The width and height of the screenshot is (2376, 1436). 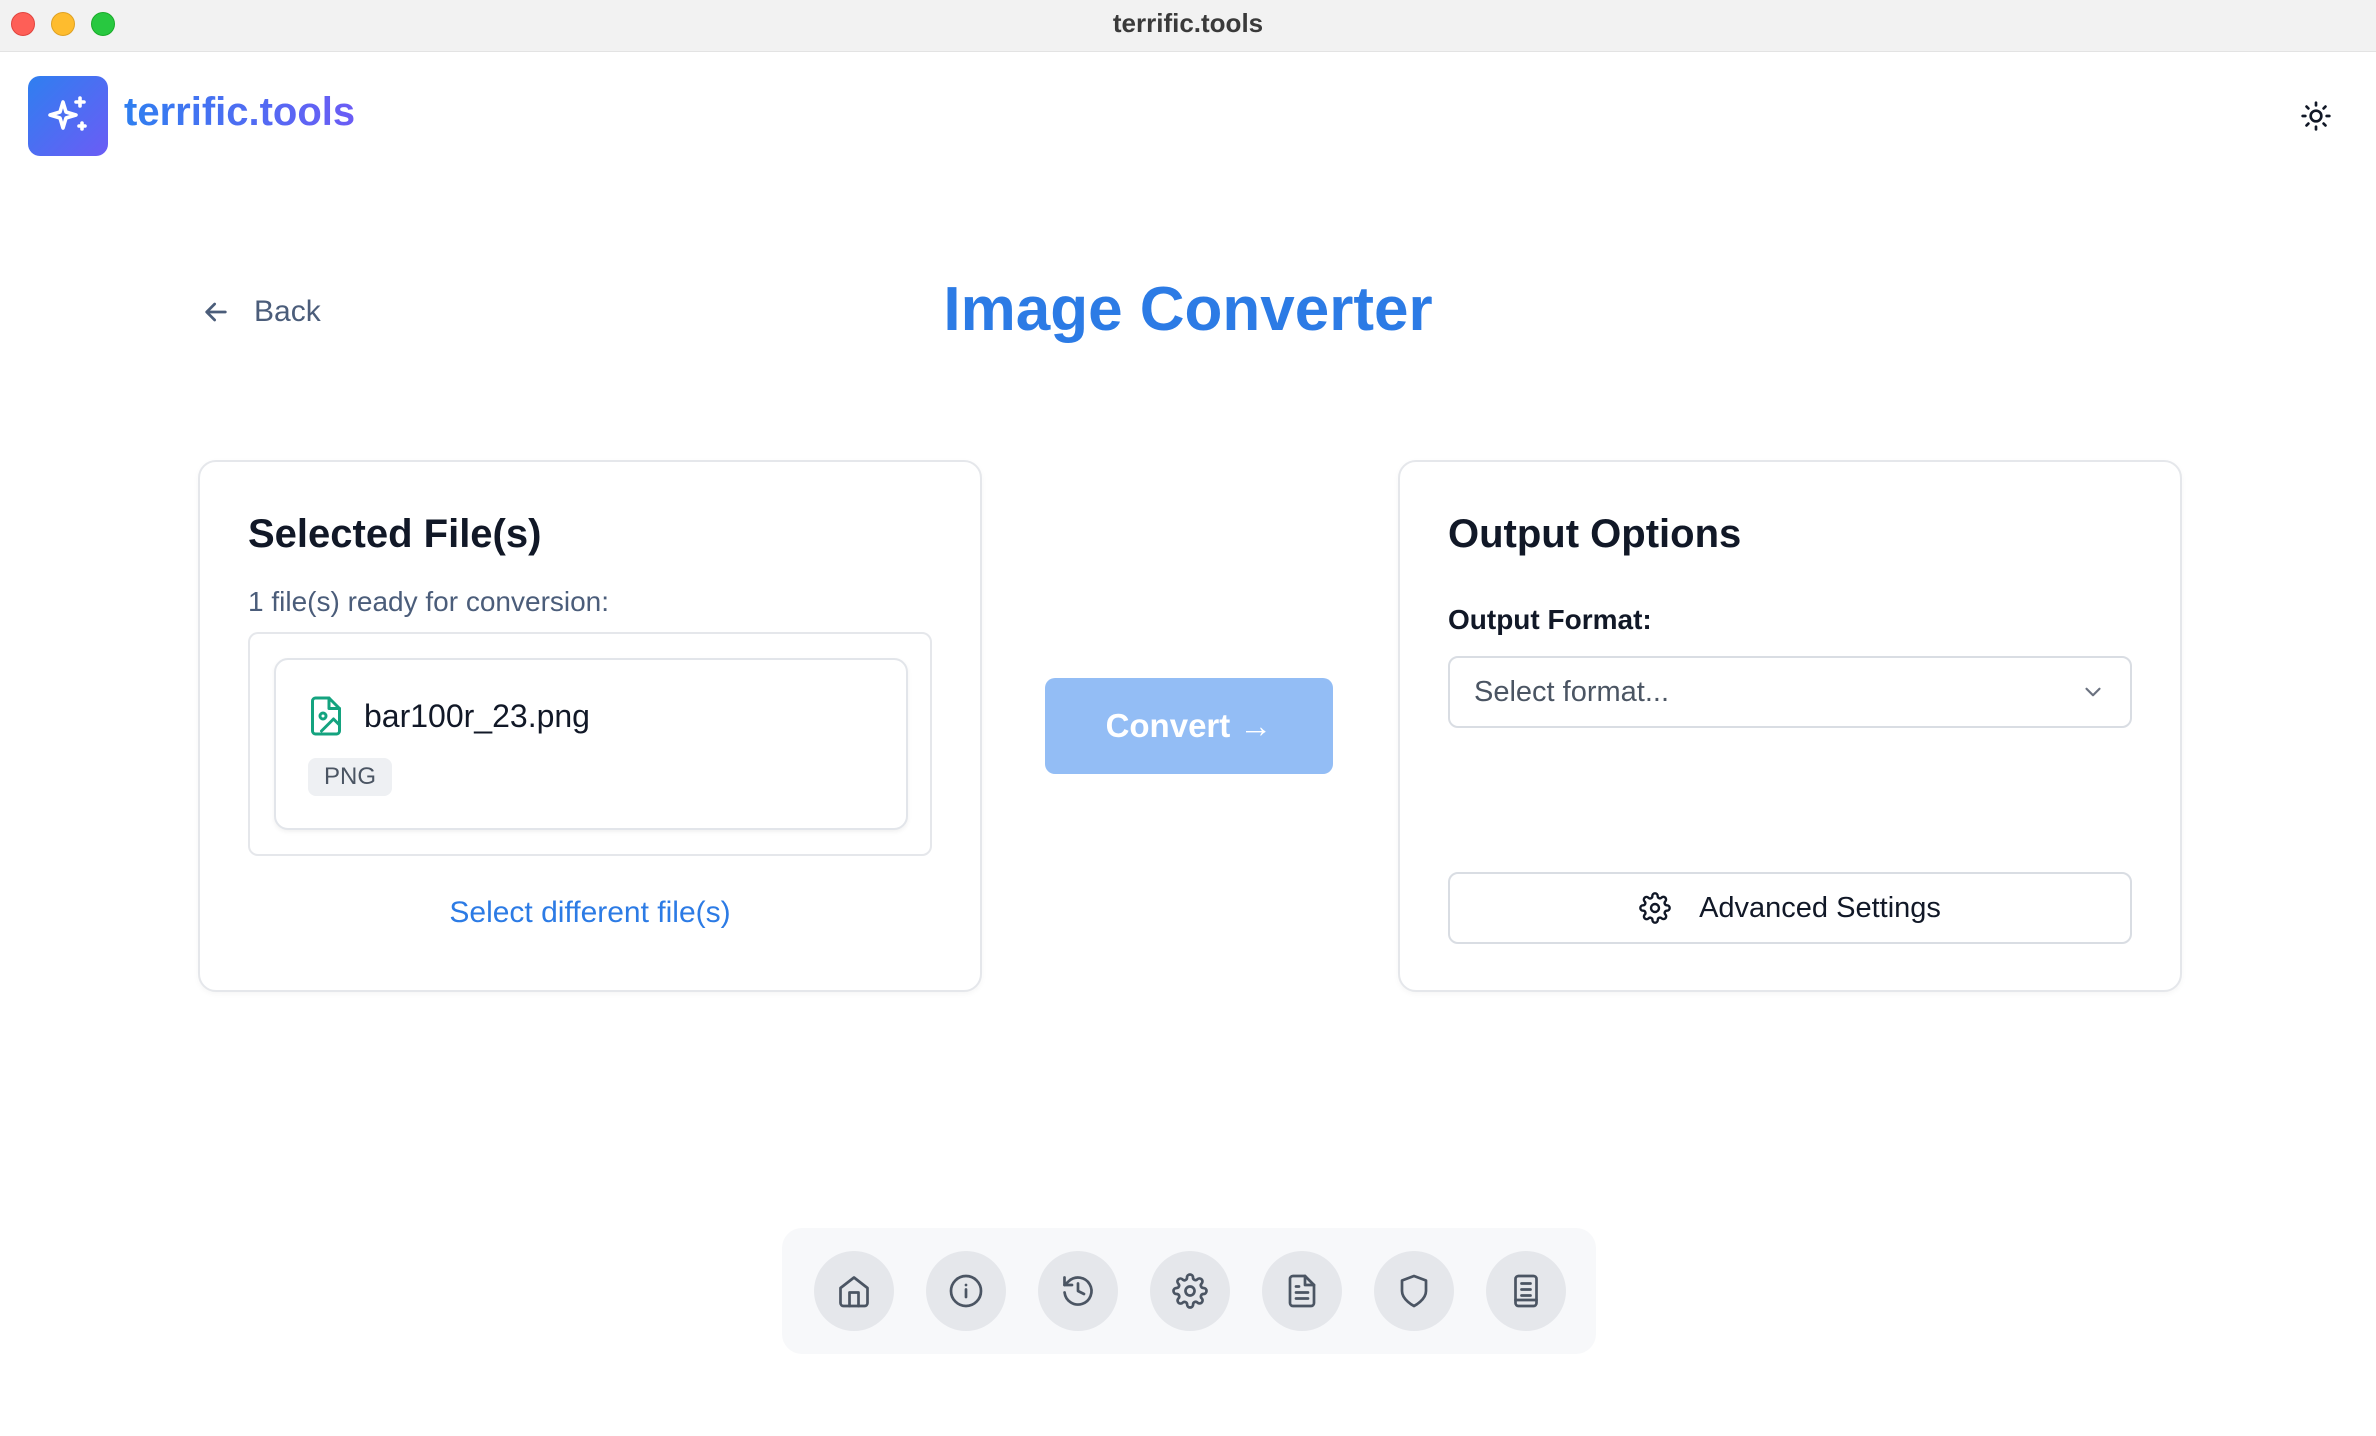 I want to click on chevron-down-icon, so click(x=2093, y=692).